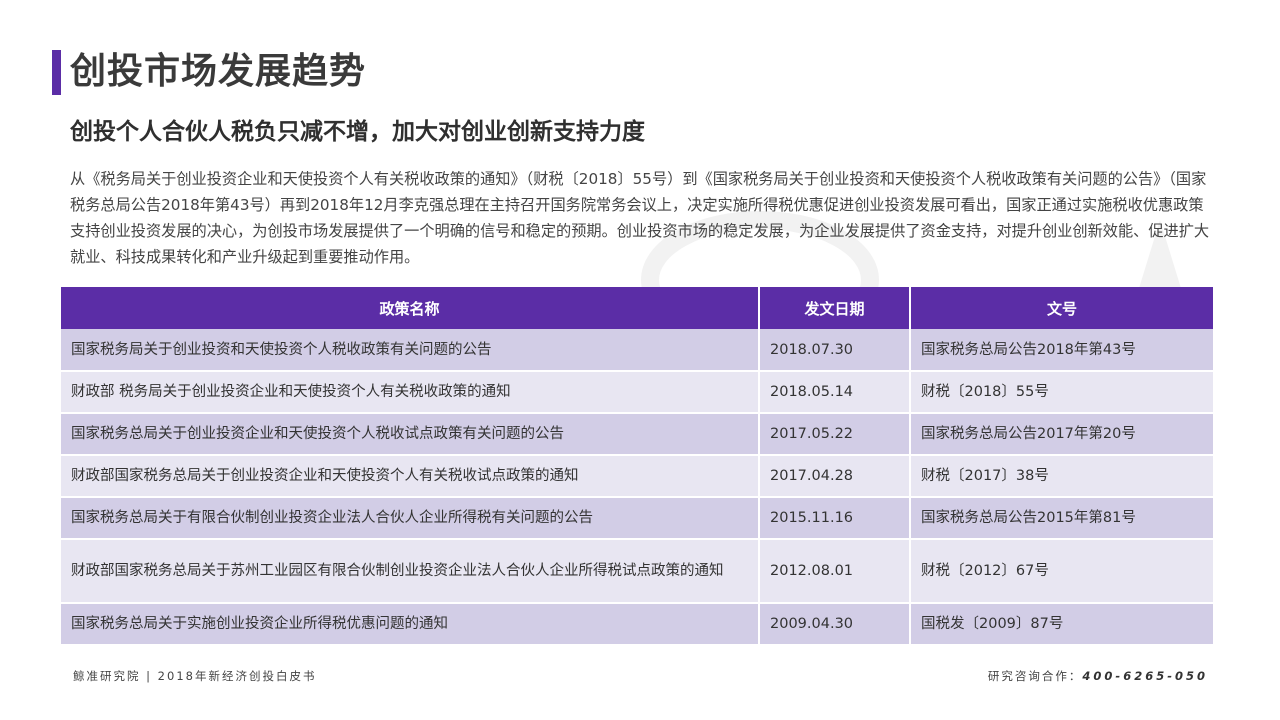 Image resolution: width=1280 pixels, height=720 pixels. What do you see at coordinates (410, 434) in the screenshot?
I see `policy-name-cell: 国家税务总局关于创业投资企业和天使投资个人税收试点政策有关问题的公告` at bounding box center [410, 434].